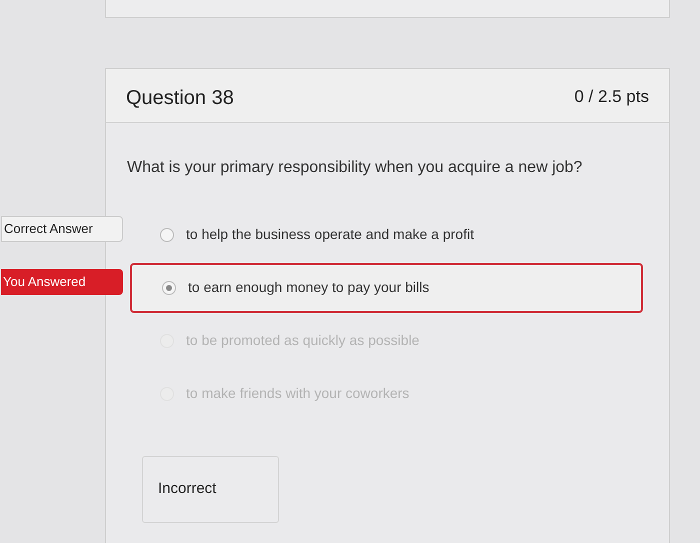 Image resolution: width=700 pixels, height=543 pixels. I want to click on answer-text: to earn enough money to pay your bills, so click(309, 287).